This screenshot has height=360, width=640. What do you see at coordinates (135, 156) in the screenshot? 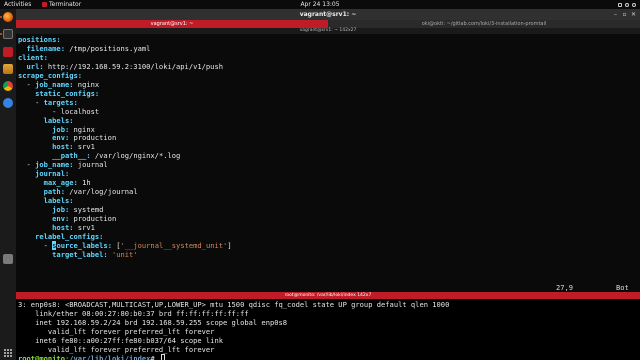
I see `editor-token: /var/log/nginx/*.log` at bounding box center [135, 156].